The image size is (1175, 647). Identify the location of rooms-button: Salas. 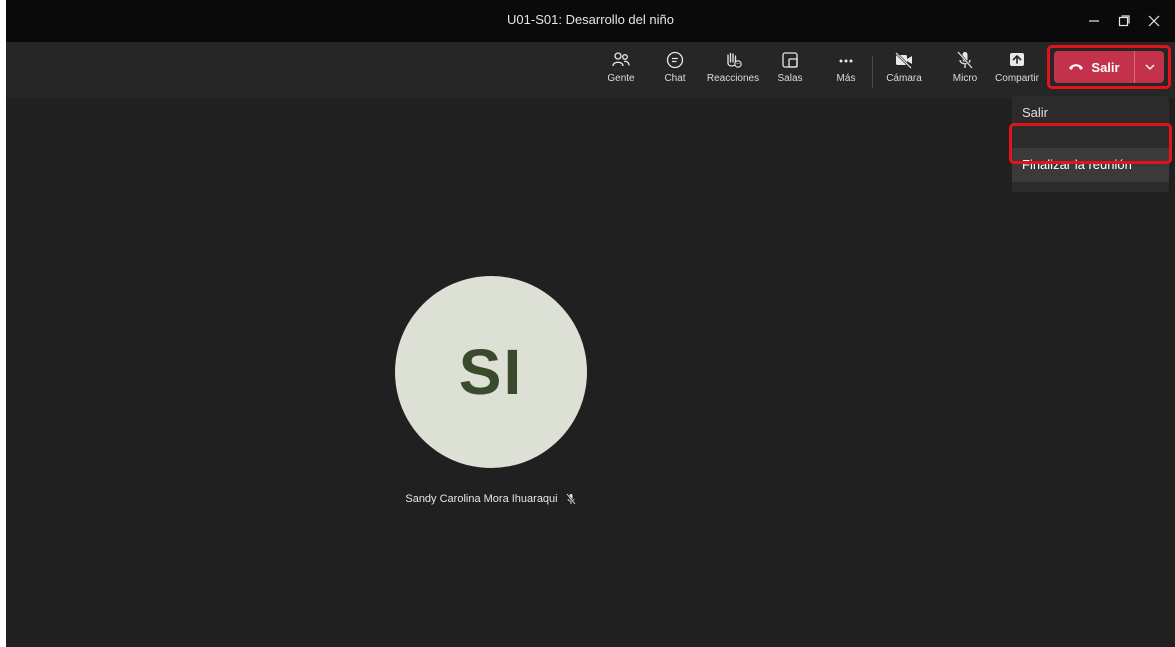
(790, 71).